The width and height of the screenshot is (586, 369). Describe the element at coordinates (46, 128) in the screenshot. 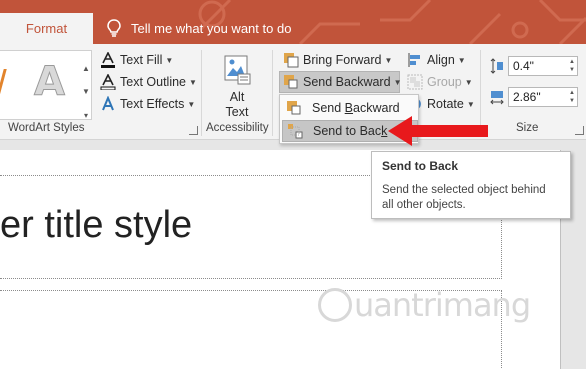

I see `wordart-styles-group-label: WordArt Styles` at that location.